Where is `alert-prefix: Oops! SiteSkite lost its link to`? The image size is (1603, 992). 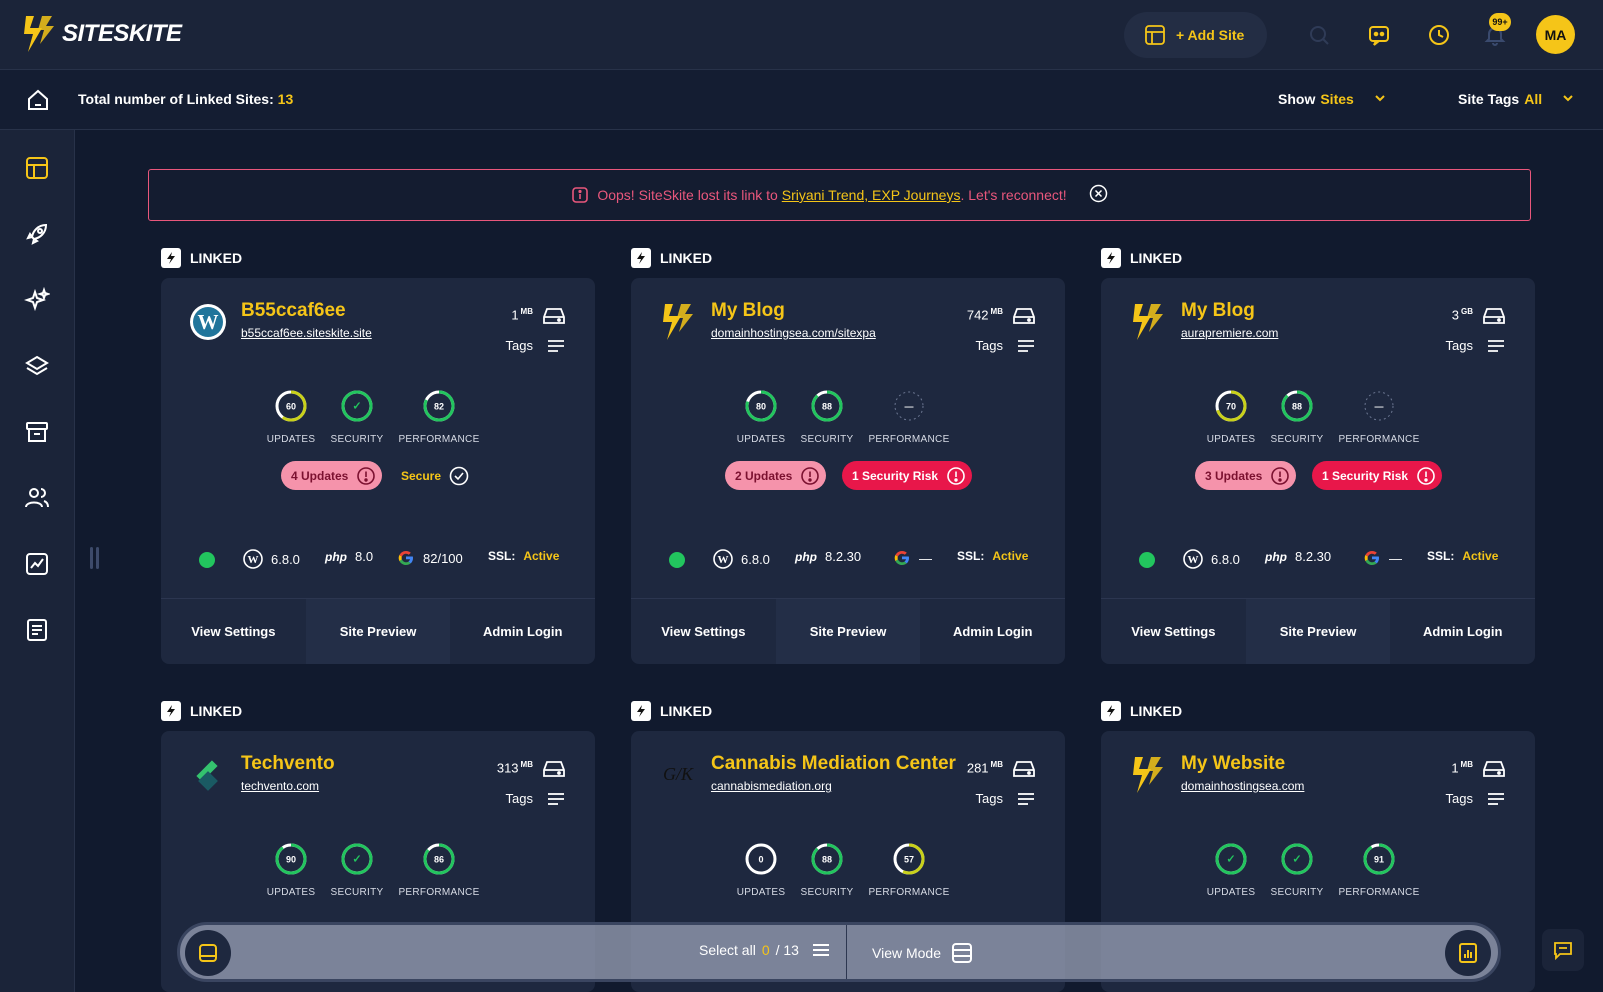 alert-prefix: Oops! SiteSkite lost its link to is located at coordinates (687, 195).